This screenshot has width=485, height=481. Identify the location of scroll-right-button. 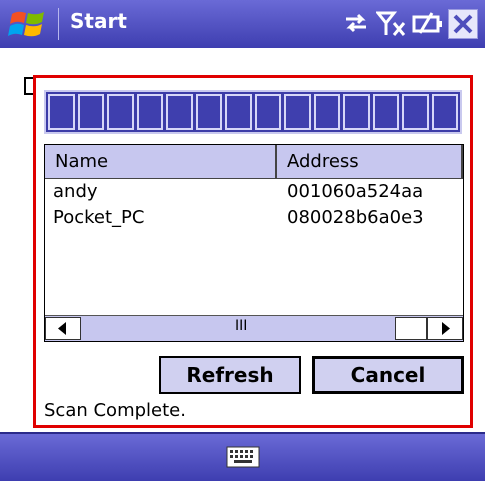
(445, 328).